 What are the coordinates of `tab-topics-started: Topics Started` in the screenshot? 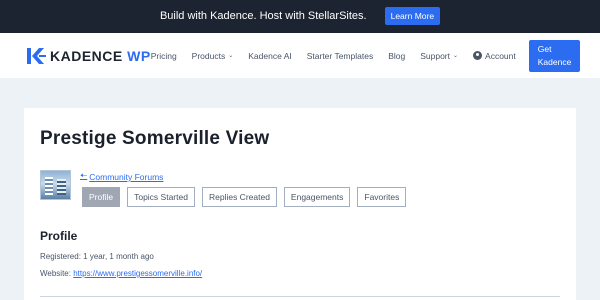 It's located at (161, 197).